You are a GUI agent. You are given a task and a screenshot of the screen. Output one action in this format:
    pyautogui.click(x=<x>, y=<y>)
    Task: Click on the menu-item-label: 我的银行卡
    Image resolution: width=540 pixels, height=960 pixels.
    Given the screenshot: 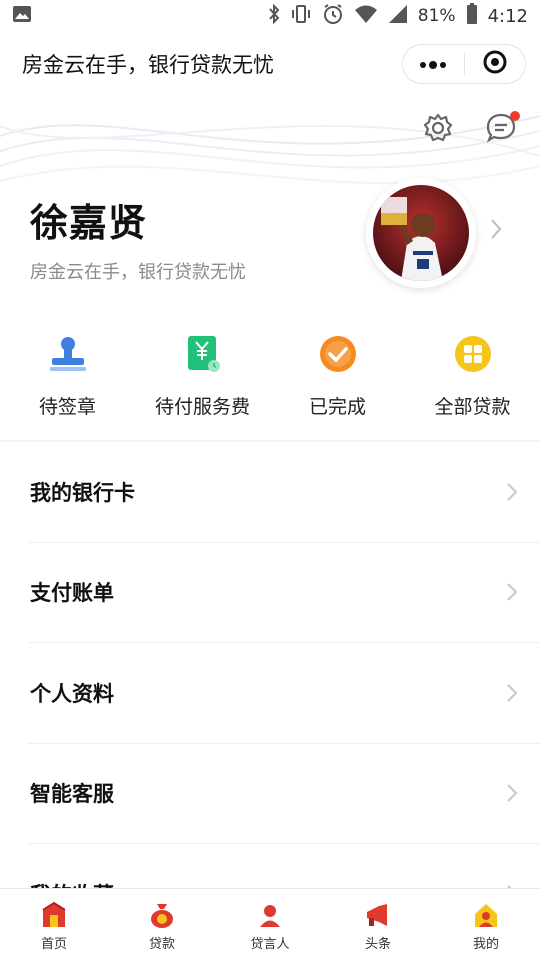 What is the action you would take?
    pyautogui.click(x=82, y=492)
    